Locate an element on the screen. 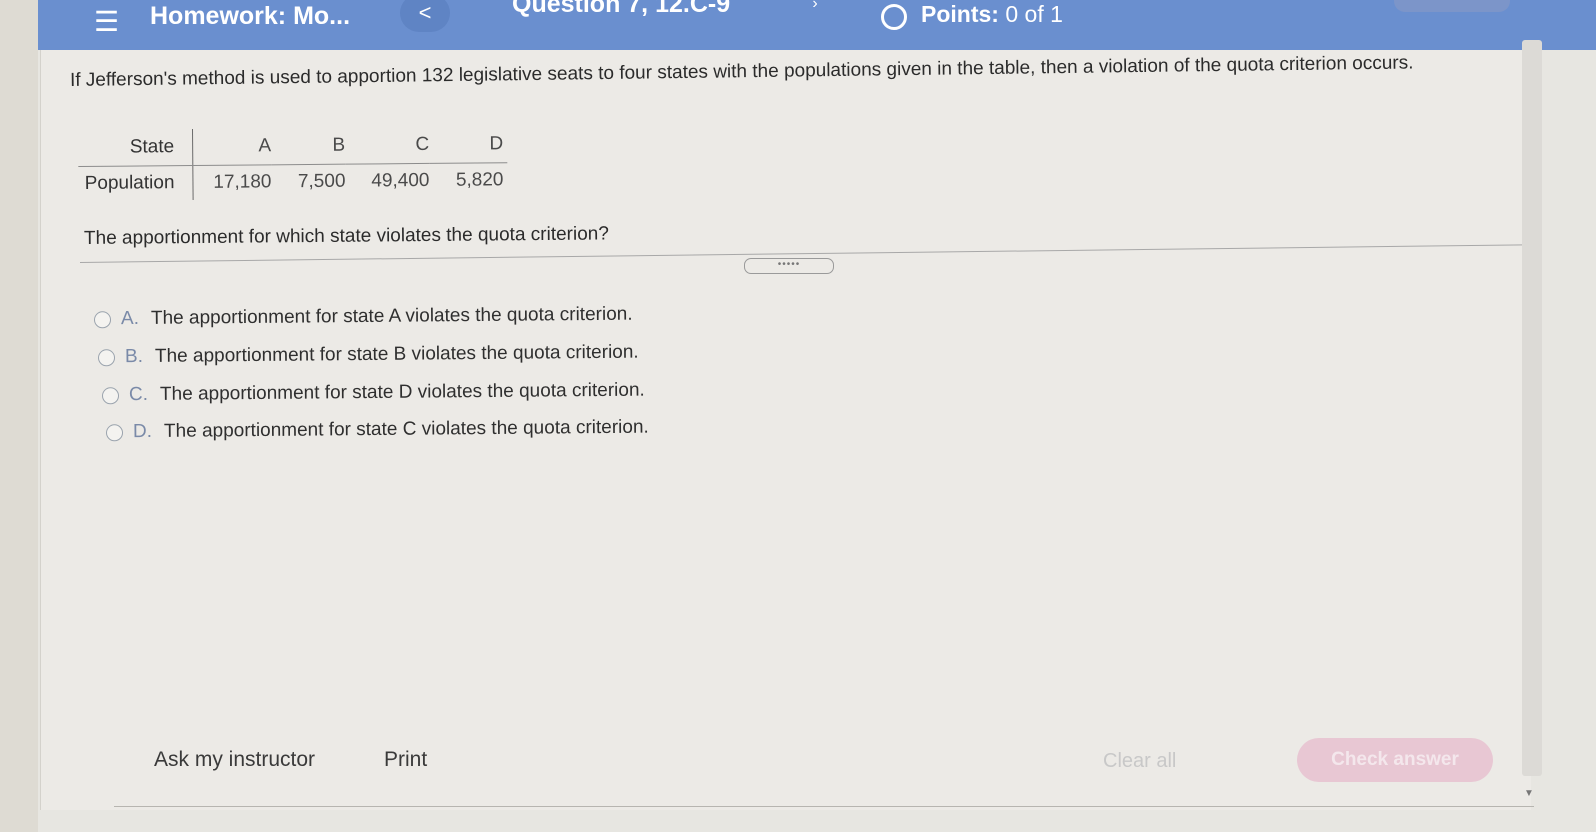 The height and width of the screenshot is (832, 1596). table-cell: B is located at coordinates (308, 146).